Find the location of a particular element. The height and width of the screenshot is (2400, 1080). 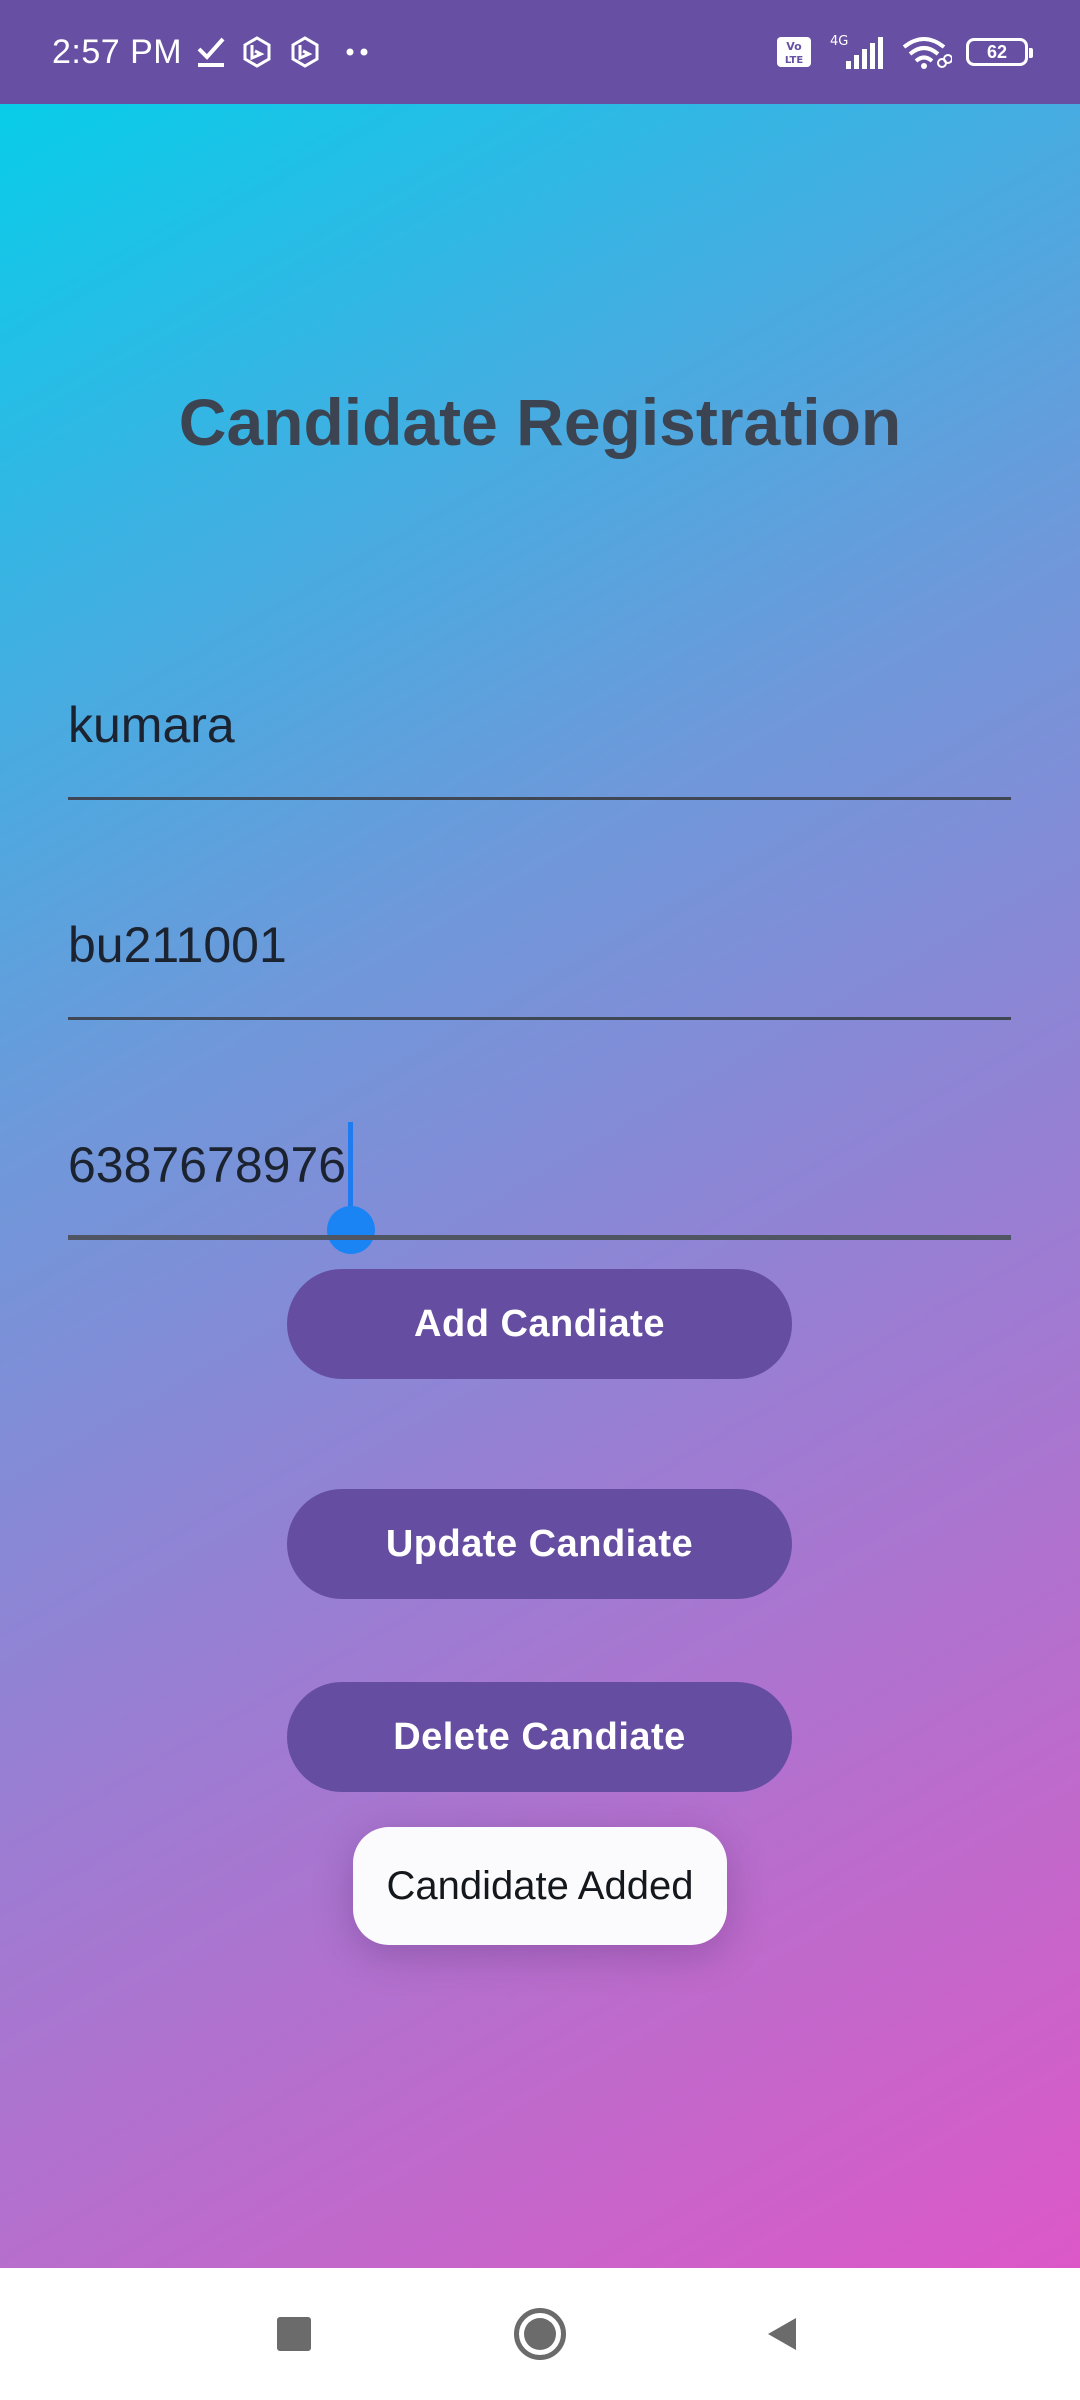

svg-text: LTE is located at coordinates (794, 60).